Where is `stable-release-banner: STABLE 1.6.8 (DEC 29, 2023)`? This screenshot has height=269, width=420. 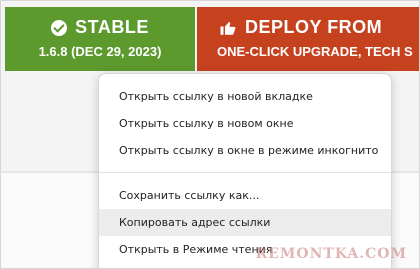
stable-release-banner: STABLE 1.6.8 (DEC 29, 2023) is located at coordinates (100, 39).